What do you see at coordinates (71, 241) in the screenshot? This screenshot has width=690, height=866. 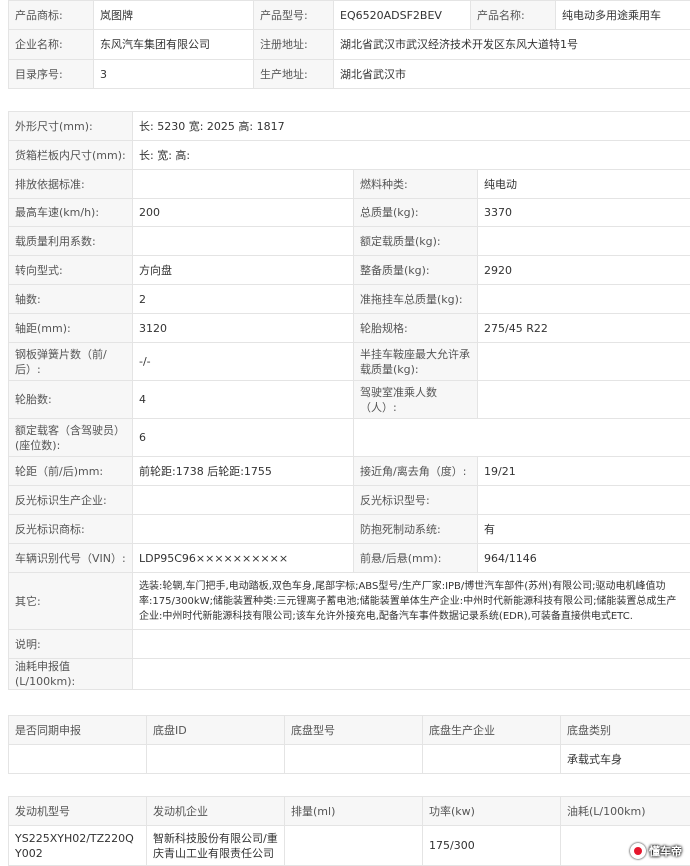 I see `load-coef-label: 载质量利用系数:` at bounding box center [71, 241].